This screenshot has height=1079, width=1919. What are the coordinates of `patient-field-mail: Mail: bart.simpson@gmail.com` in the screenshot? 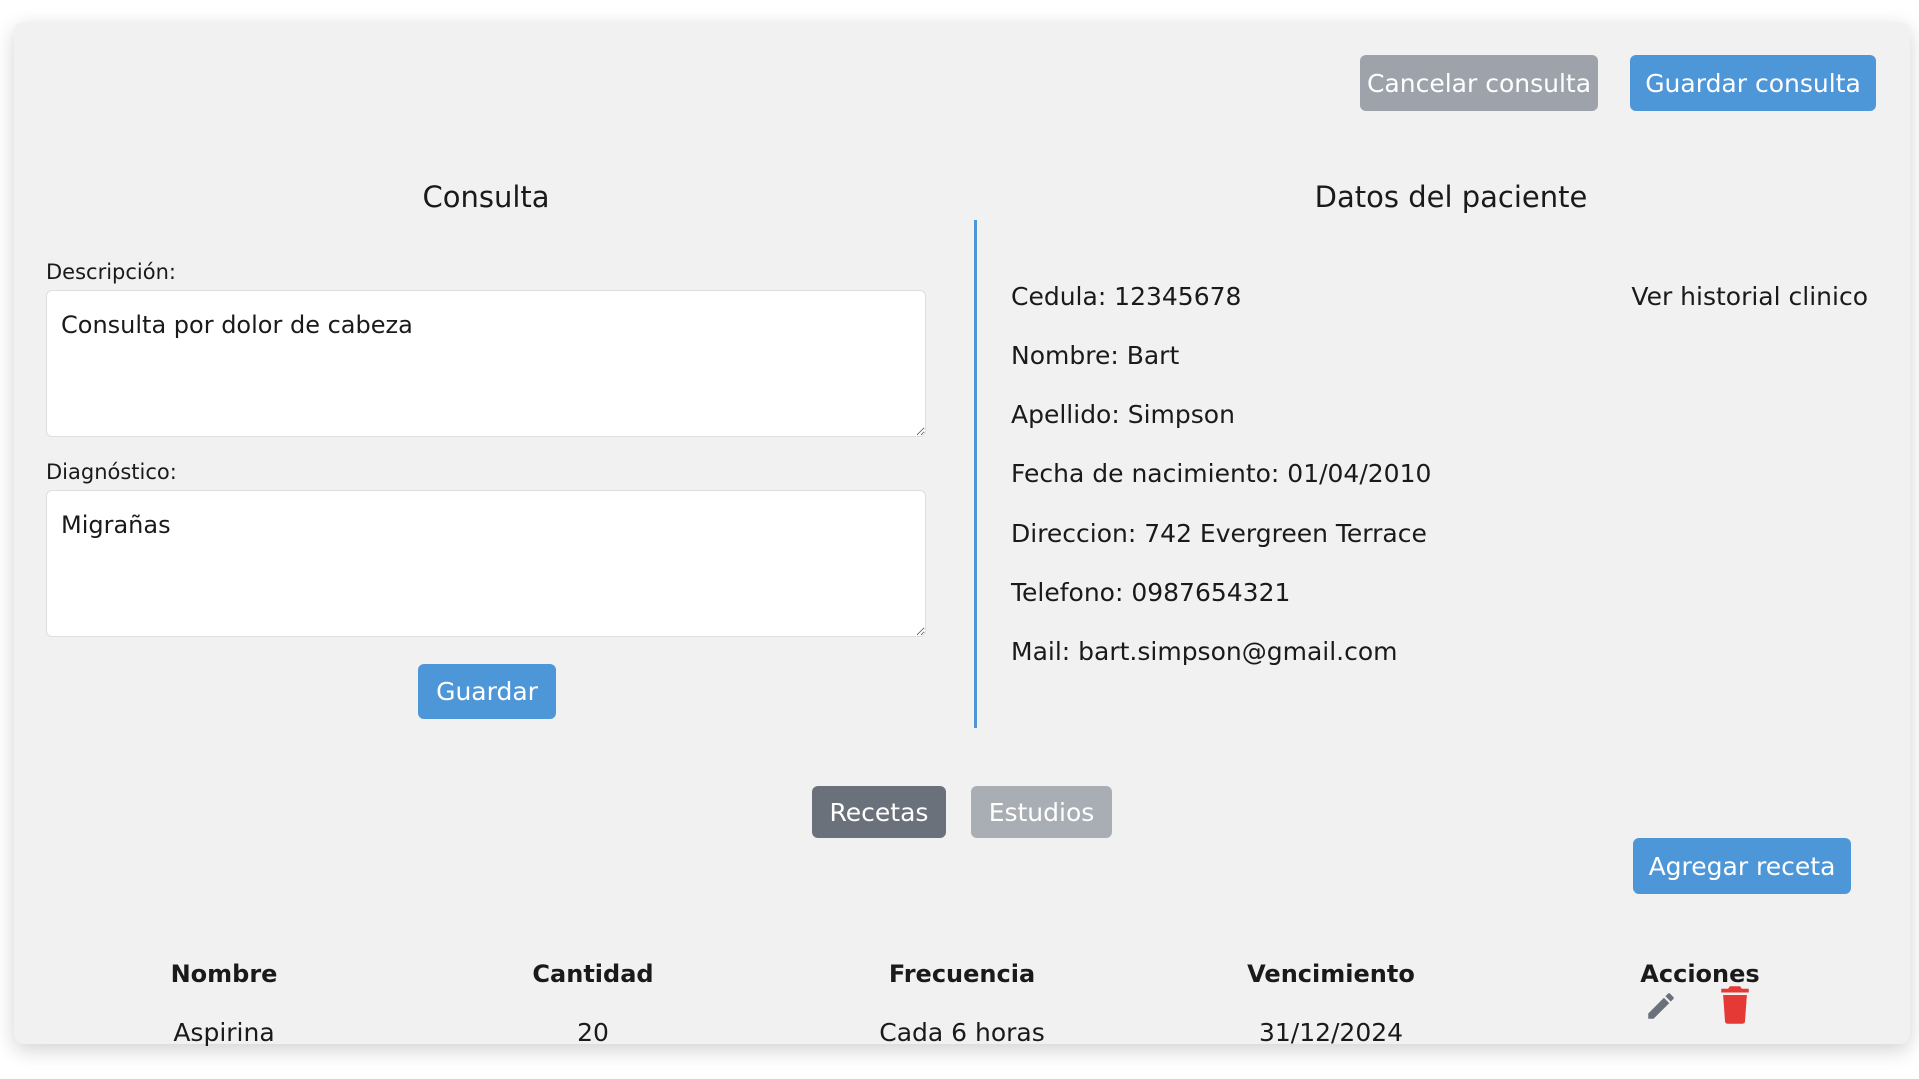 It's located at (1204, 651).